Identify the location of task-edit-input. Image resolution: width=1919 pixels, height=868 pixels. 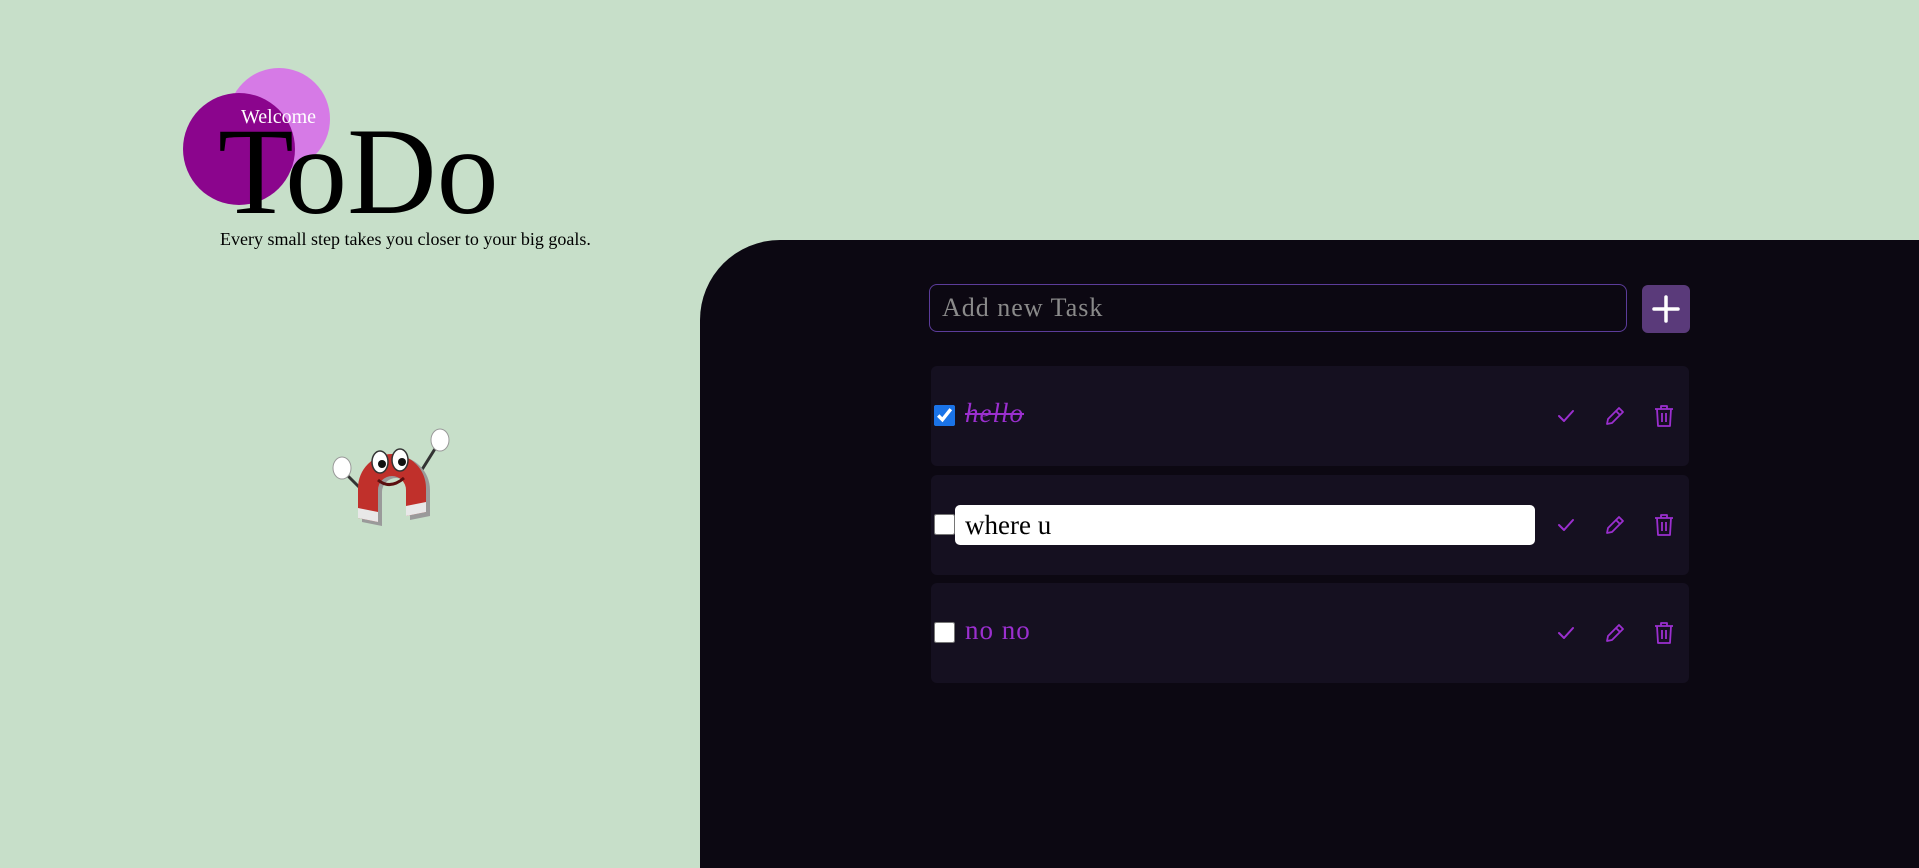
(1245, 525).